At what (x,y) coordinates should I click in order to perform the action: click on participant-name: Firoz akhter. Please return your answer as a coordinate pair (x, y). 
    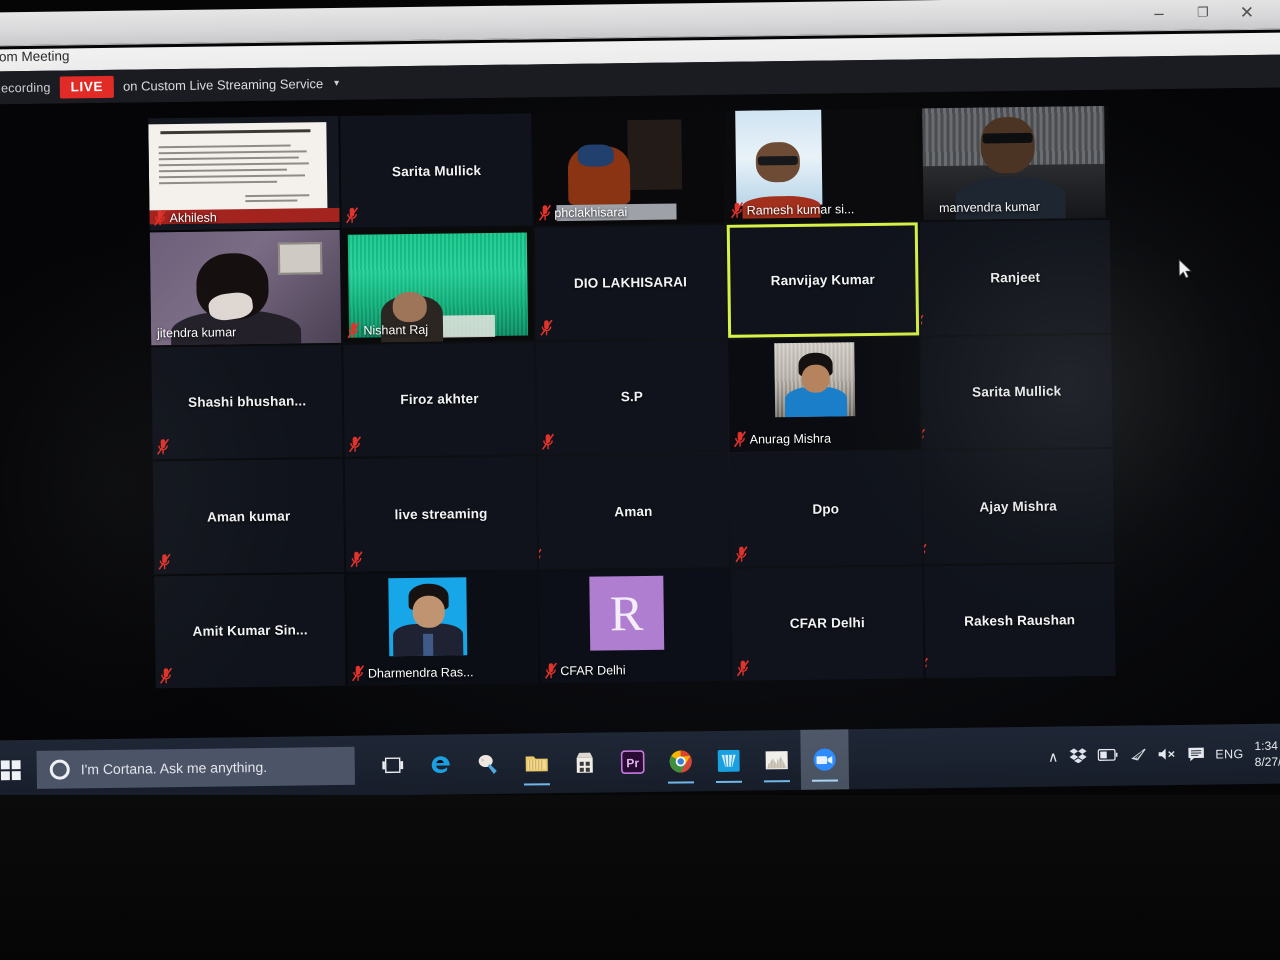
    Looking at the image, I should click on (439, 399).